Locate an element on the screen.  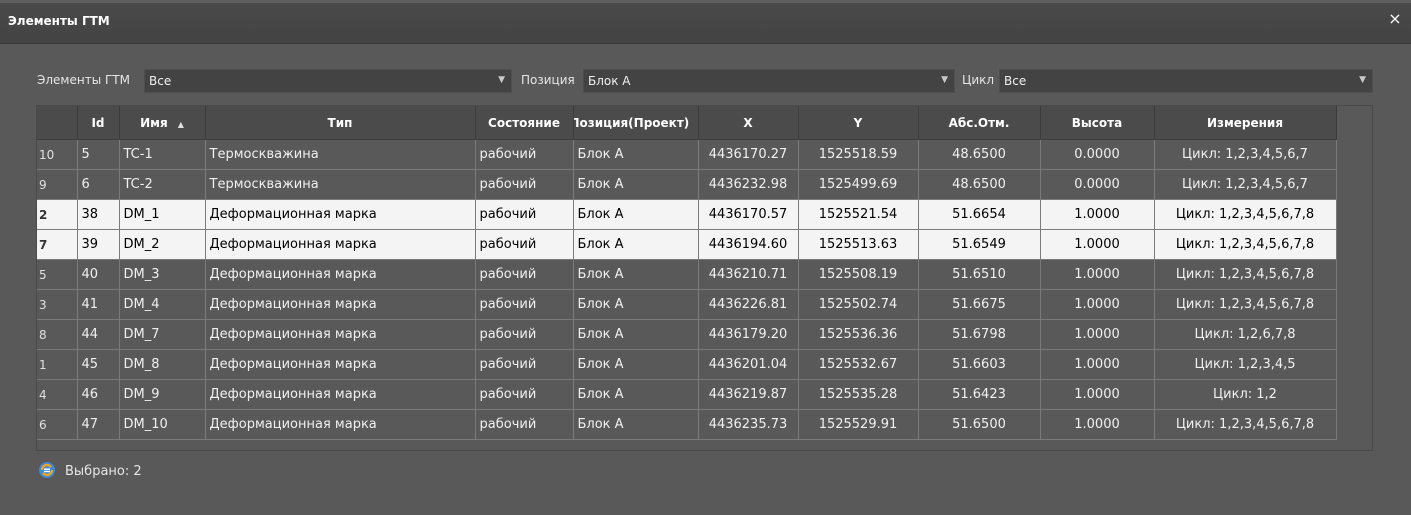
name-cell: DM_2 is located at coordinates (162, 244).